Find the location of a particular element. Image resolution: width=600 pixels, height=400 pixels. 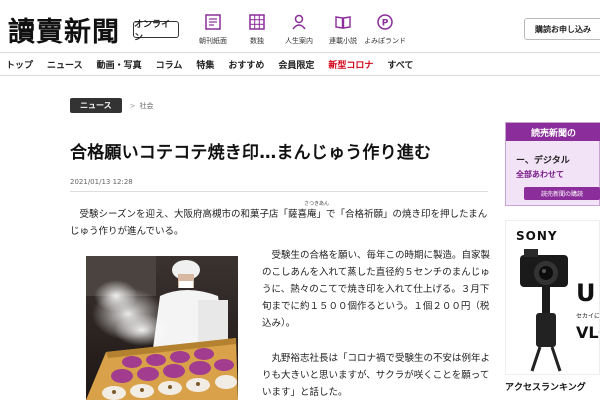

ad-headline: U is located at coordinates (586, 293).